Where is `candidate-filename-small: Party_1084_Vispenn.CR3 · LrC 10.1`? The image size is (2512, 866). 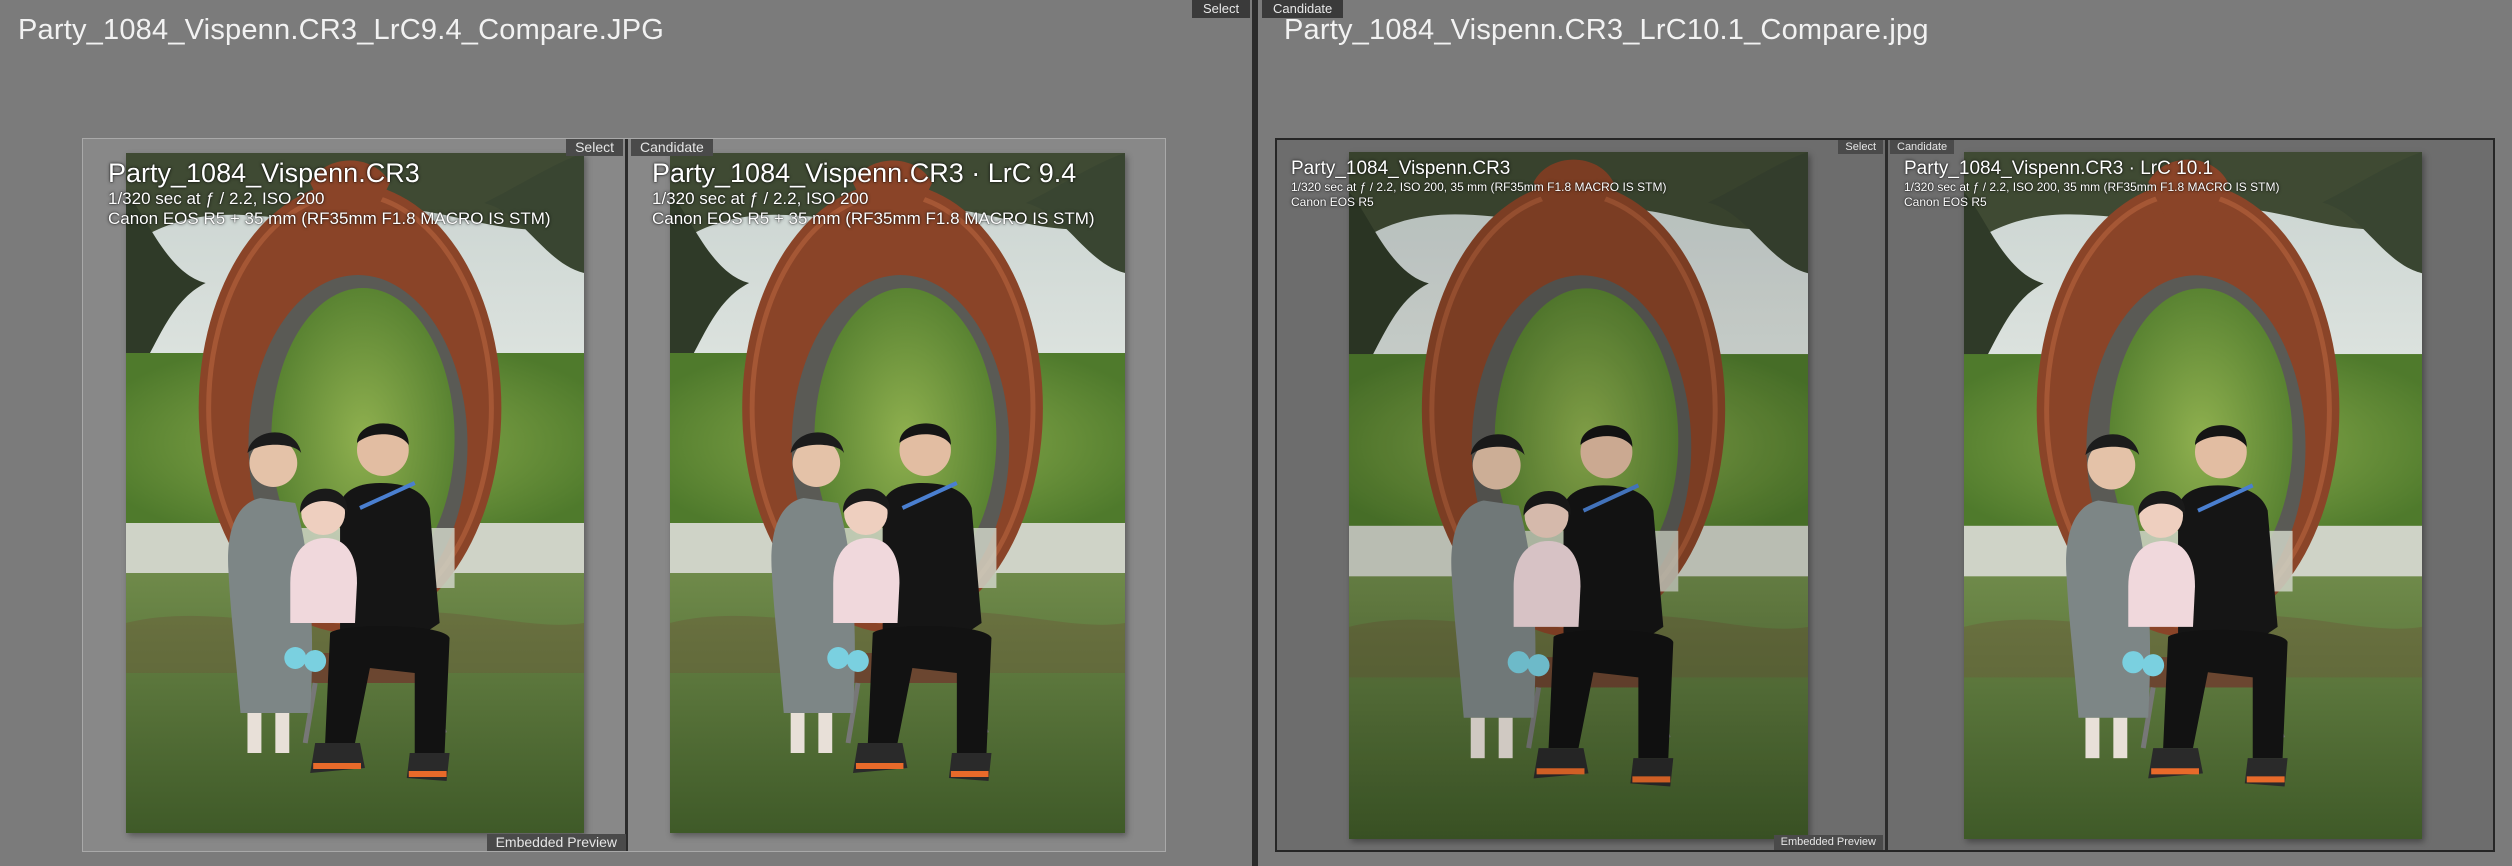 candidate-filename-small: Party_1084_Vispenn.CR3 · LrC 10.1 is located at coordinates (2059, 168).